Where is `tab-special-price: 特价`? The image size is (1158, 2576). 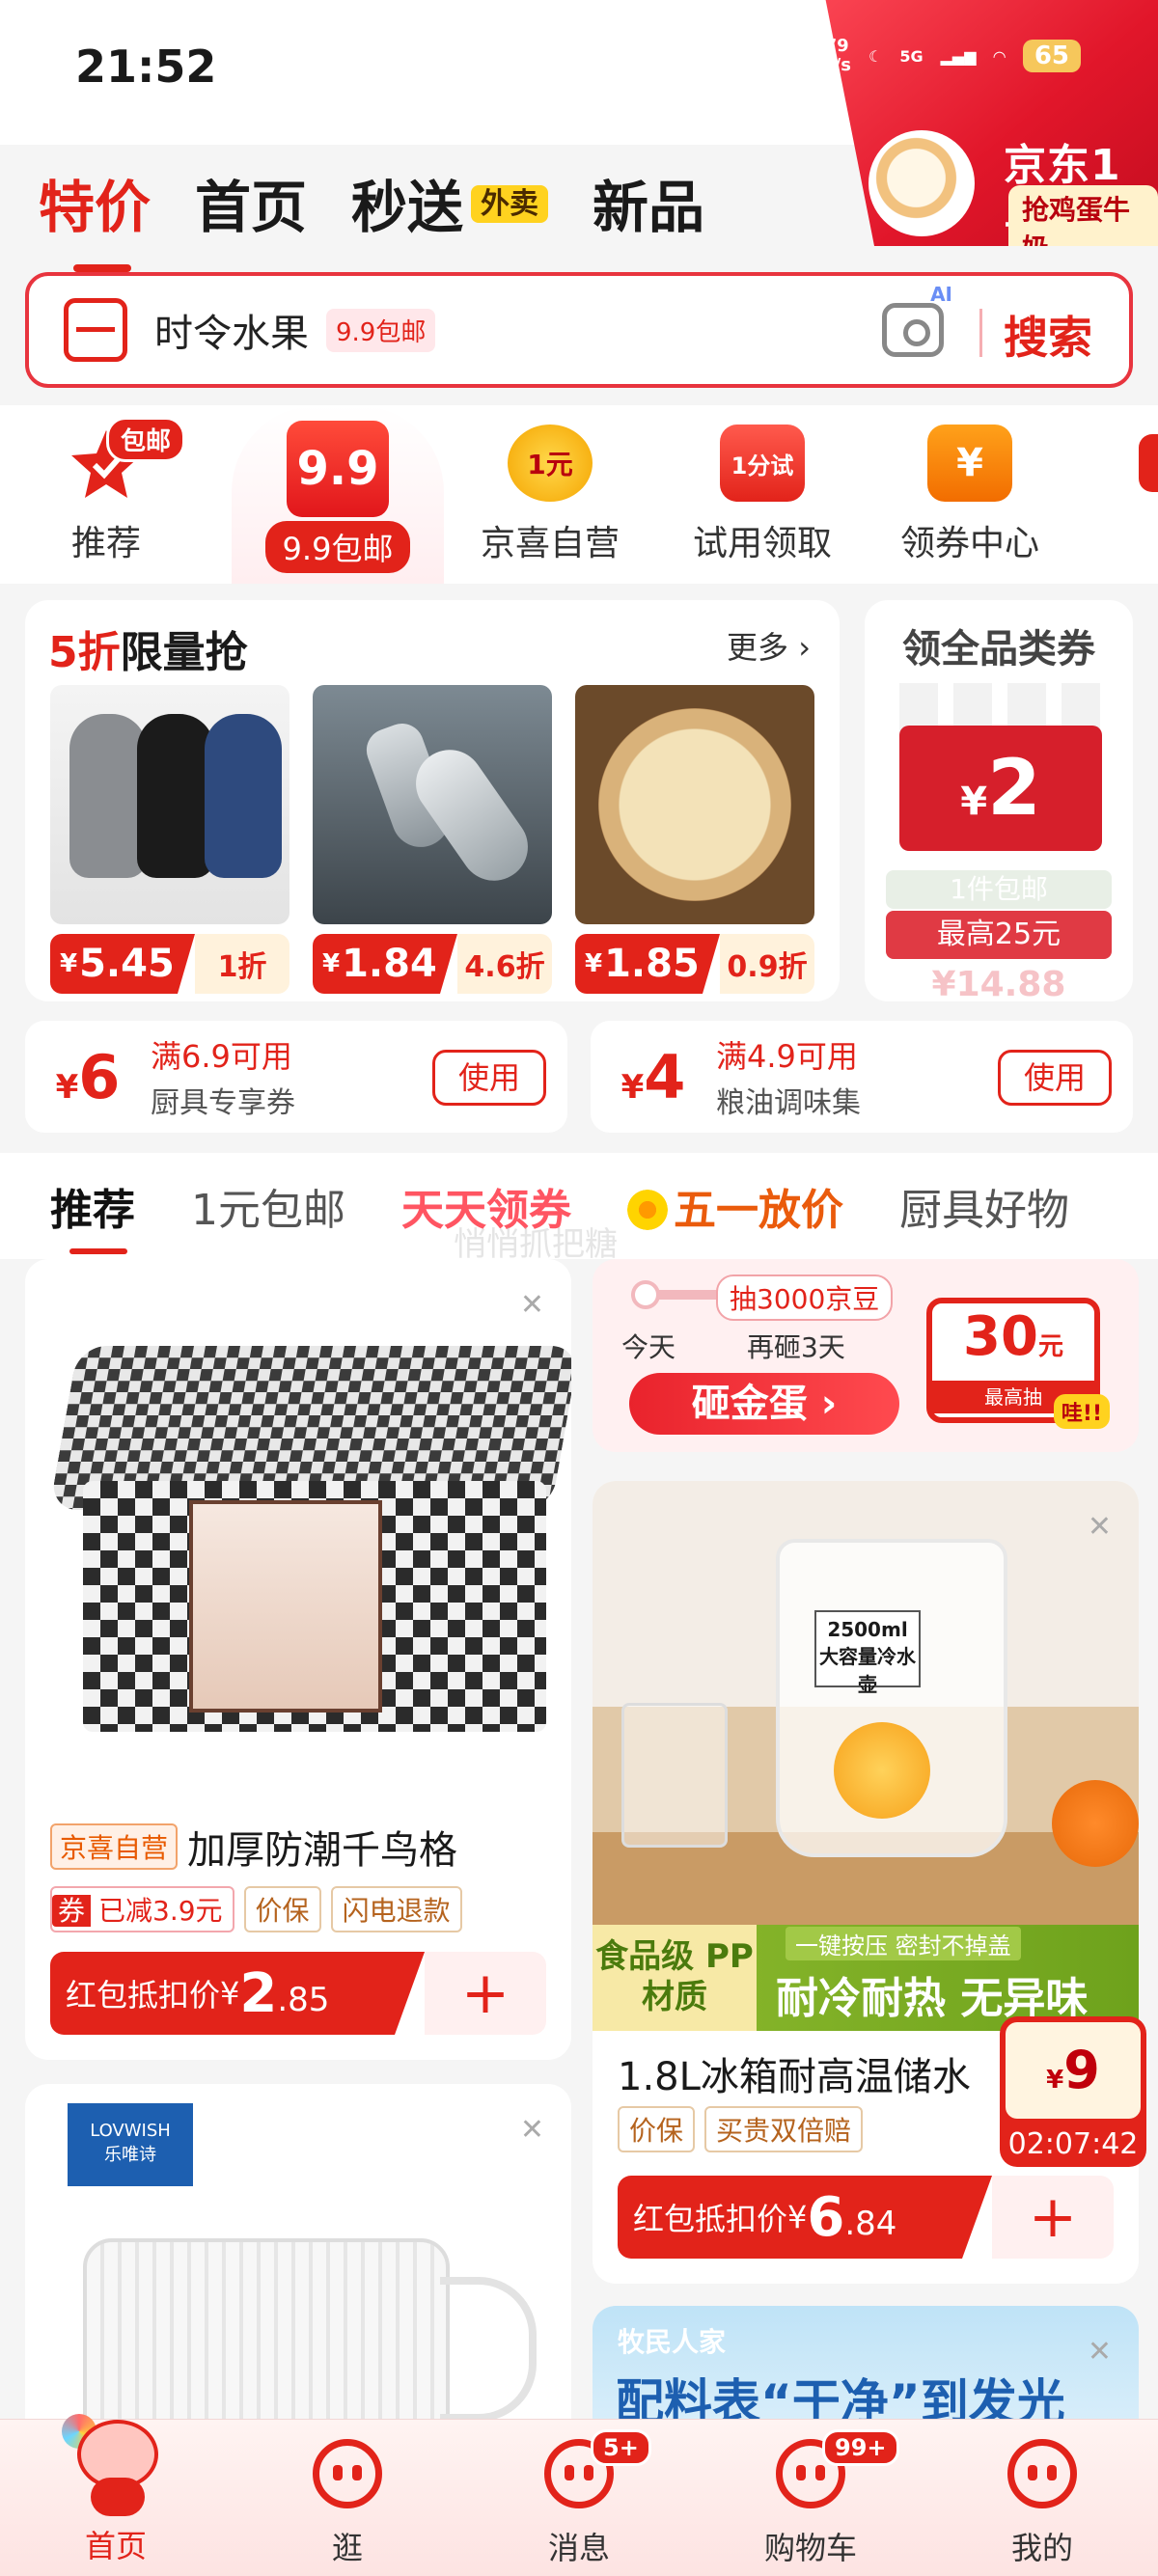
tab-special-price: 特价 is located at coordinates (95, 217).